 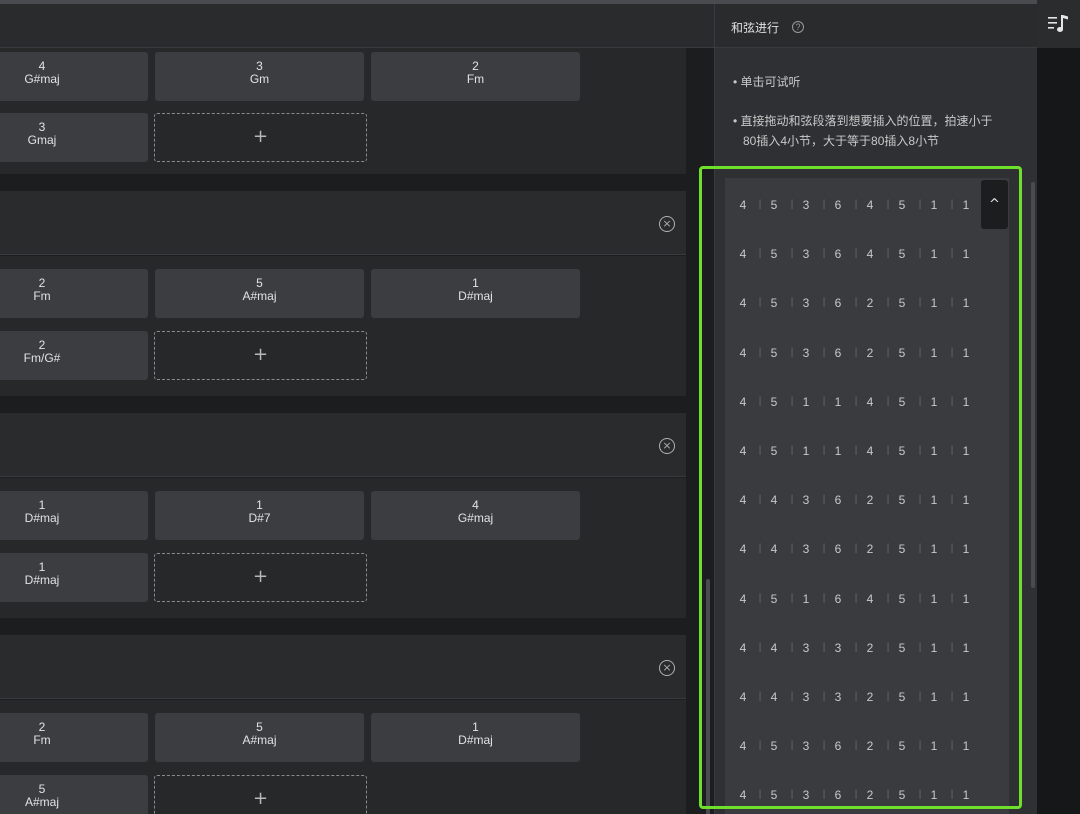 What do you see at coordinates (1033, 385) in the screenshot?
I see `panel-scrollbar` at bounding box center [1033, 385].